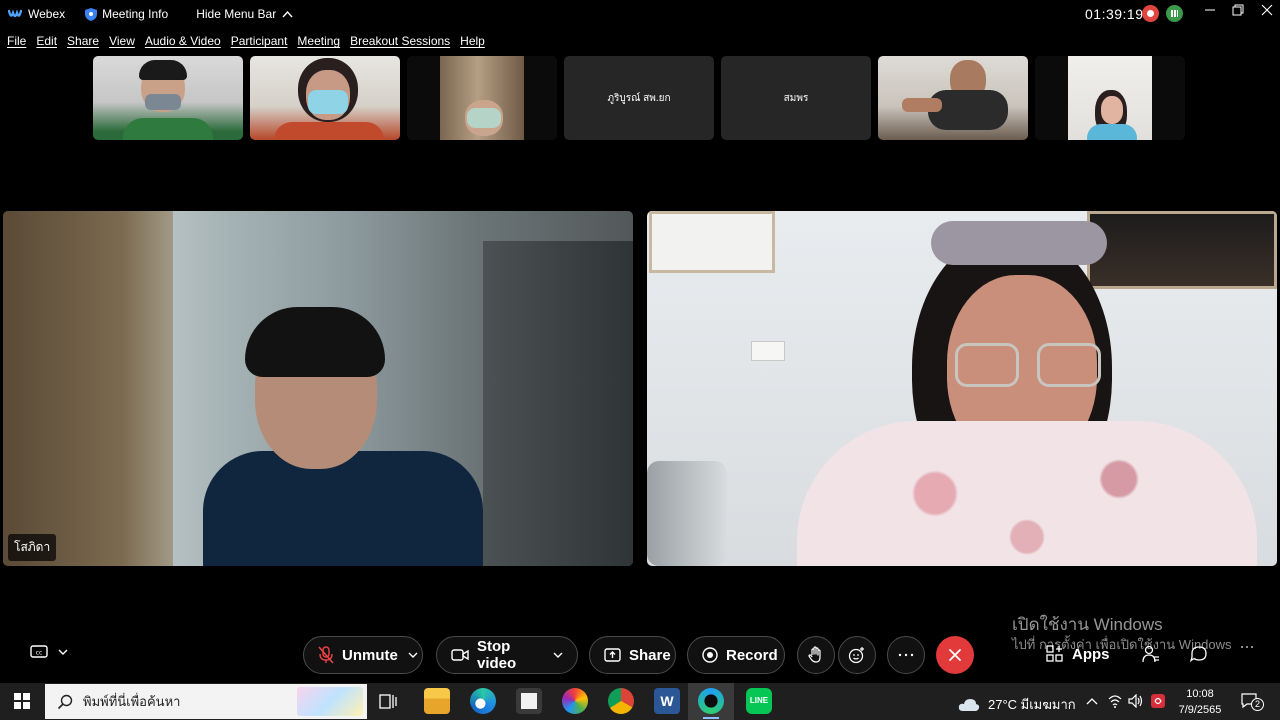  I want to click on search-highlight-image, so click(330, 701).